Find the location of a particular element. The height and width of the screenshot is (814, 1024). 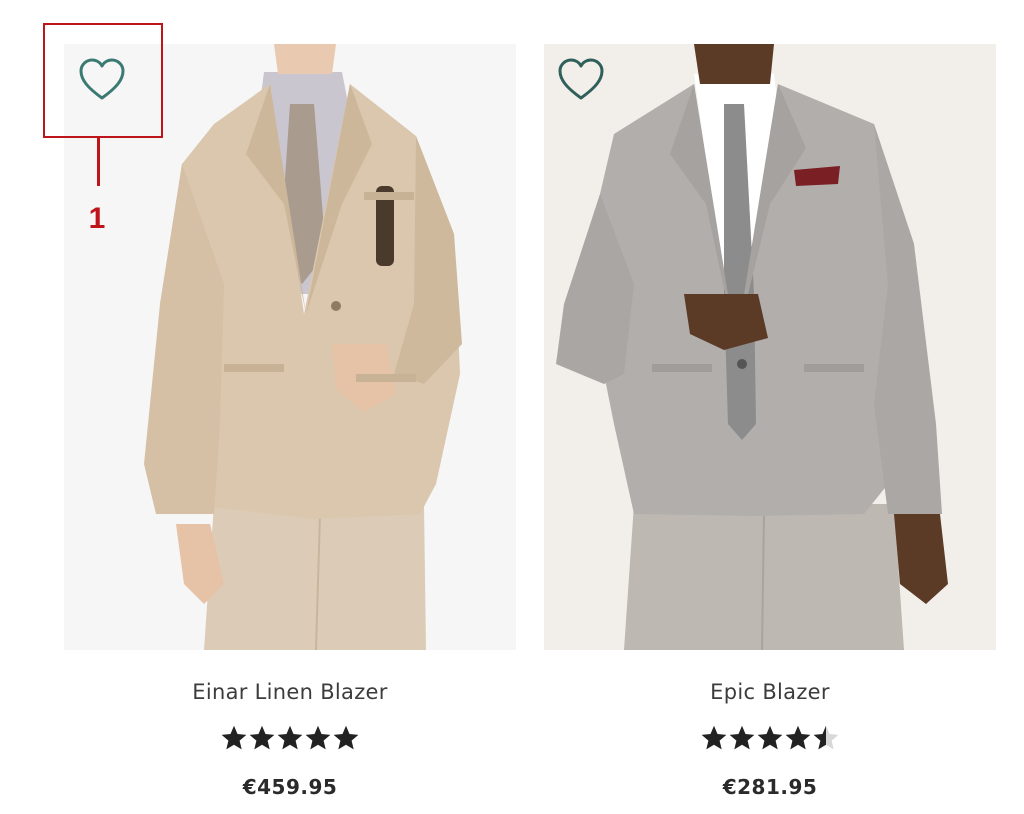

product-name: Epic Blazer is located at coordinates (770, 692).